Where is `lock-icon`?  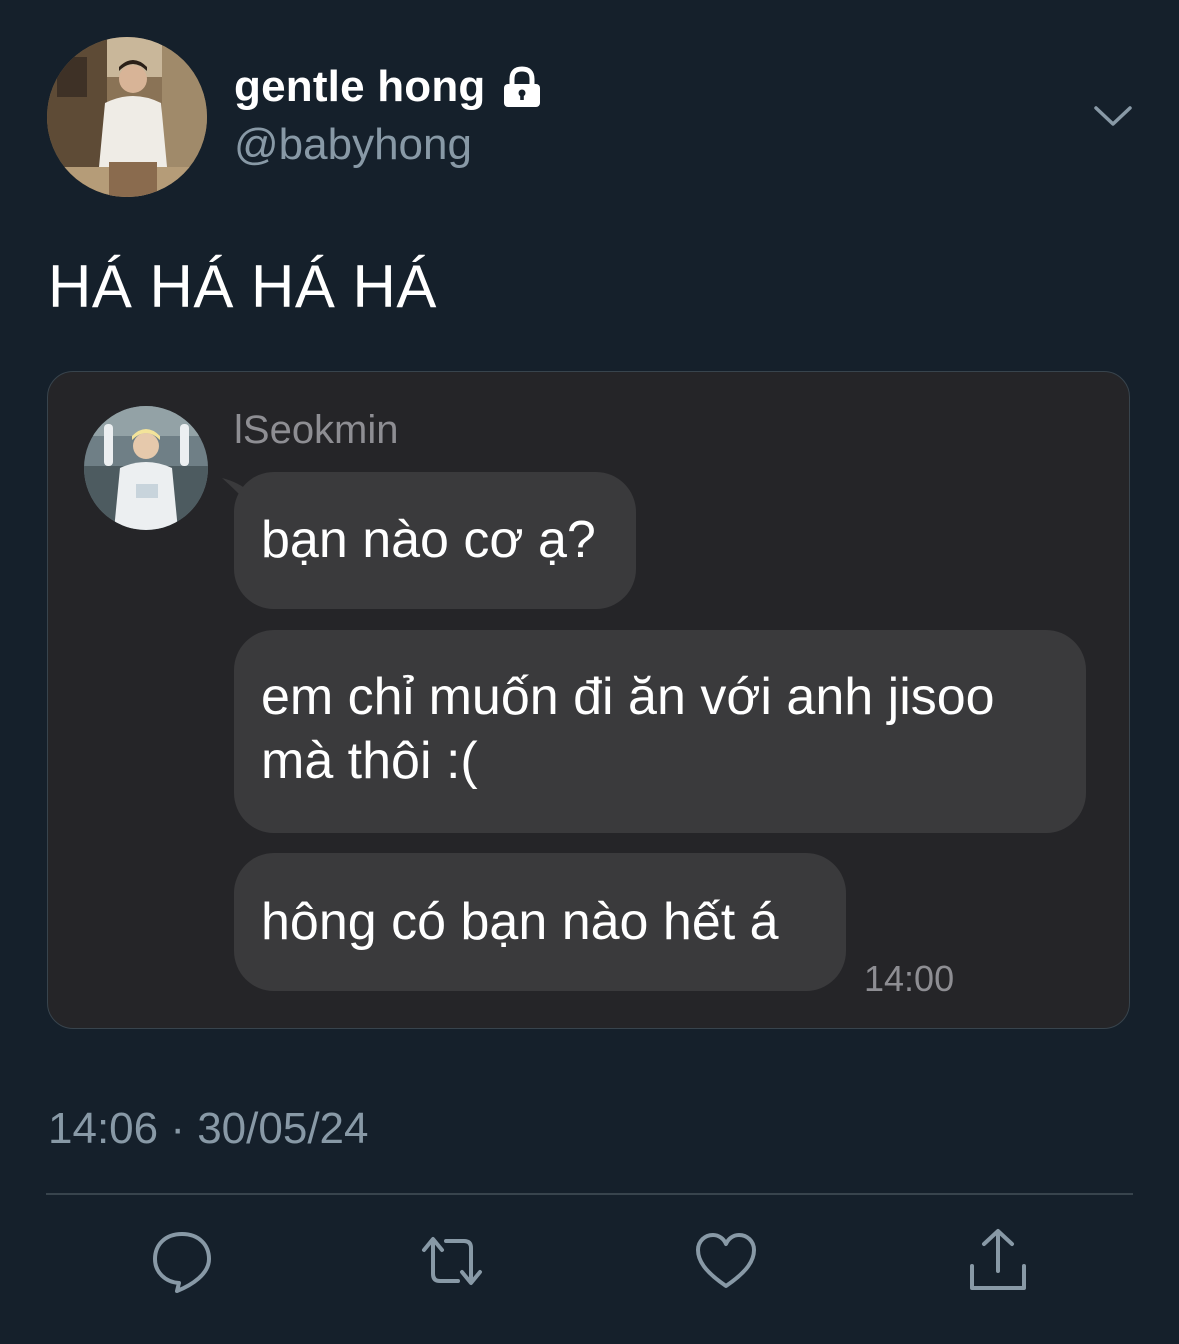 lock-icon is located at coordinates (521, 86).